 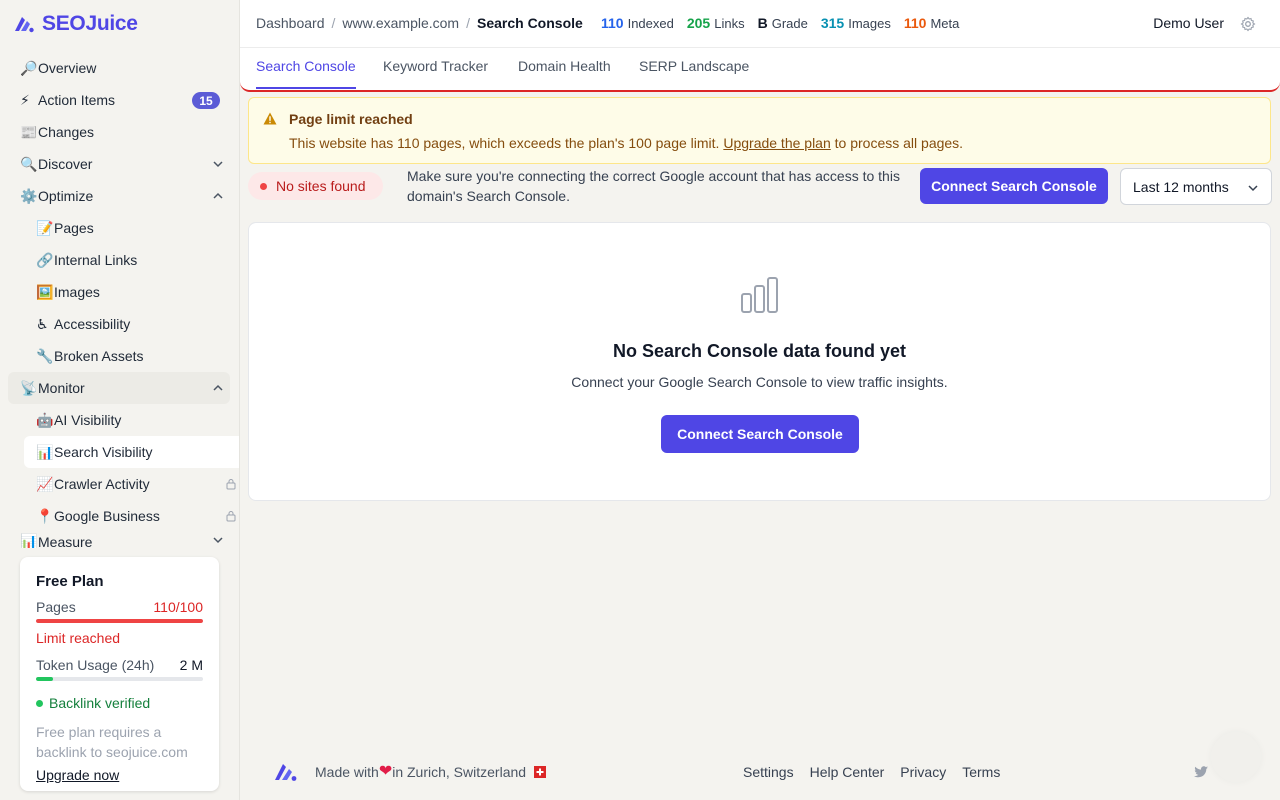 What do you see at coordinates (65, 541) in the screenshot?
I see `sidebar-item-label: Measure` at bounding box center [65, 541].